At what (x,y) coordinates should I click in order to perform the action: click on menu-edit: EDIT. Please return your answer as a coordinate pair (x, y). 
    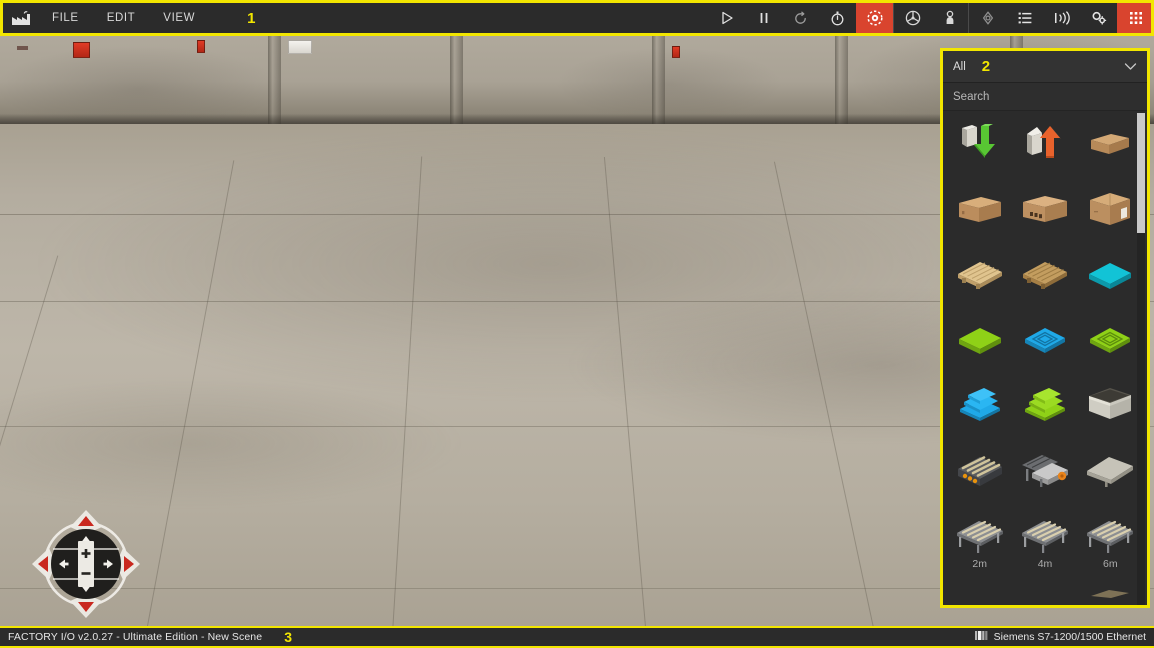
    Looking at the image, I should click on (121, 18).